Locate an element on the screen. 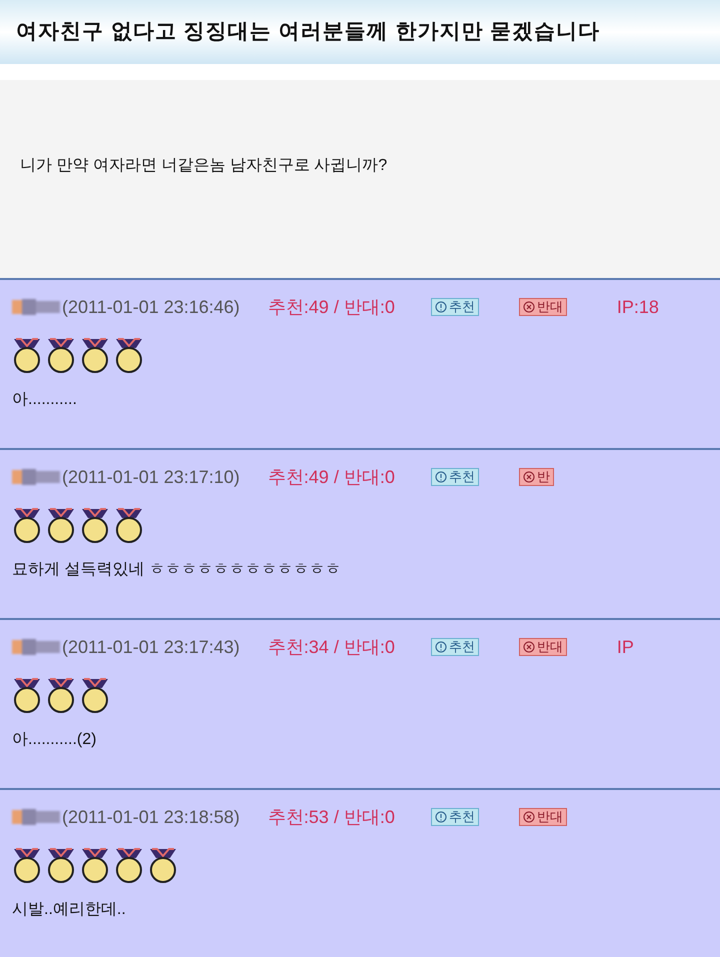 The image size is (720, 957). oppose-button: 반 is located at coordinates (536, 477).